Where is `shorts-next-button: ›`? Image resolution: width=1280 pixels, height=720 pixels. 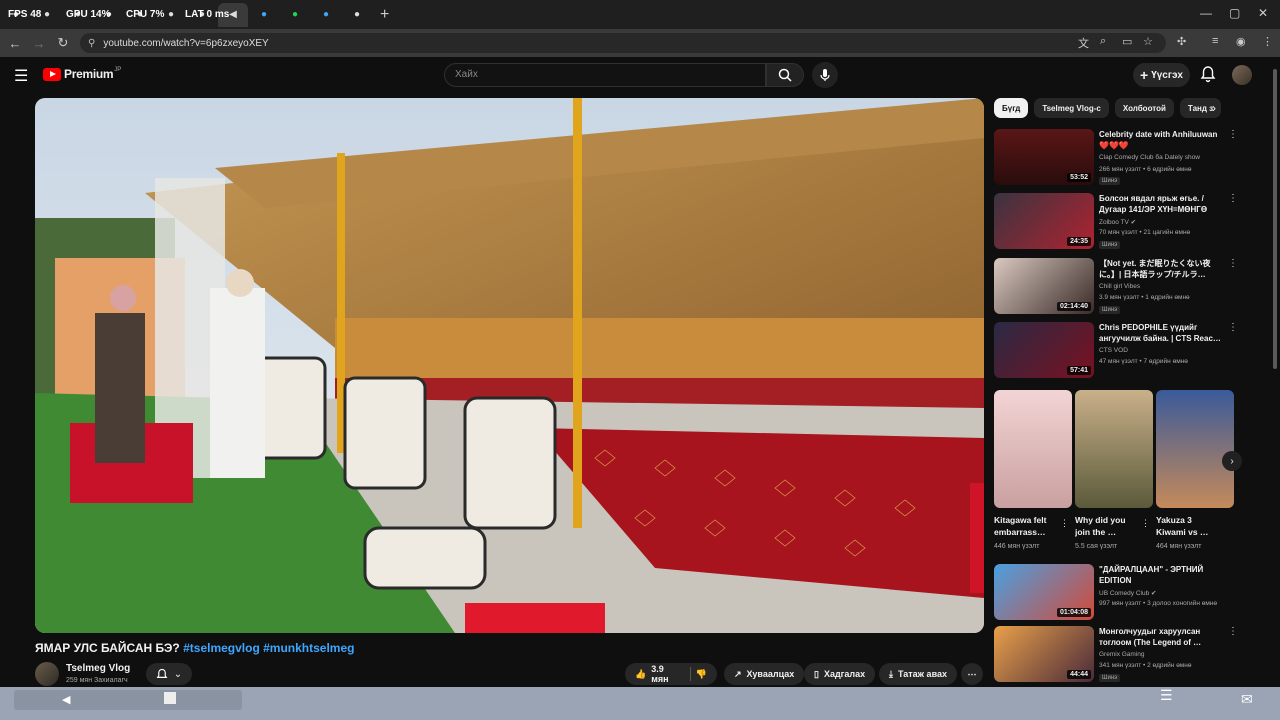
shorts-next-button: › is located at coordinates (1232, 461).